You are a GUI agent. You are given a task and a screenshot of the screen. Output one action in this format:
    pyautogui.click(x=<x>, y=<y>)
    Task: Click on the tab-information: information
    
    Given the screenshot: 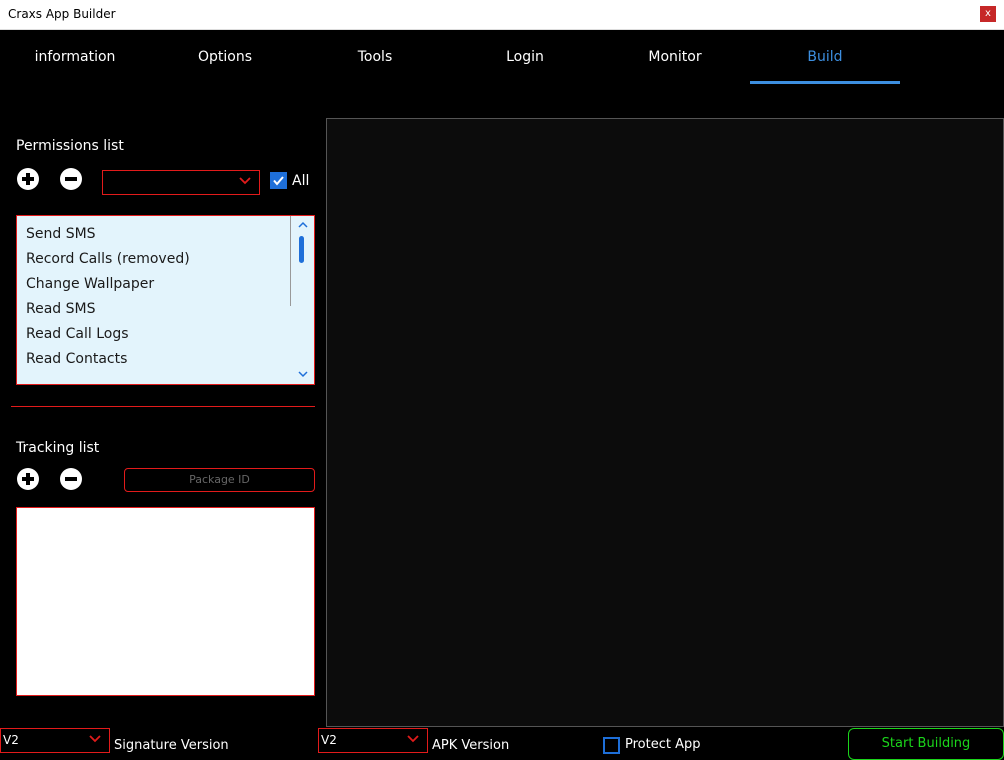 What is the action you would take?
    pyautogui.click(x=75, y=57)
    